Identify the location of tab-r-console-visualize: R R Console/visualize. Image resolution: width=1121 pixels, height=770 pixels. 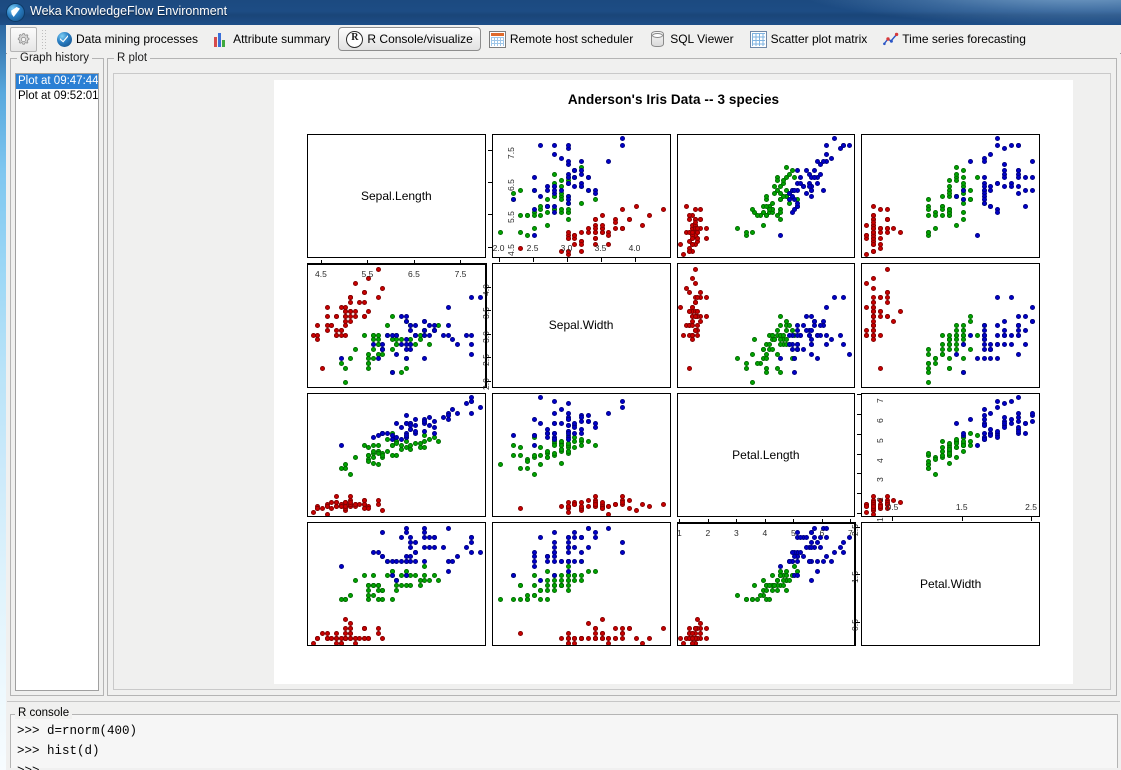
(409, 39).